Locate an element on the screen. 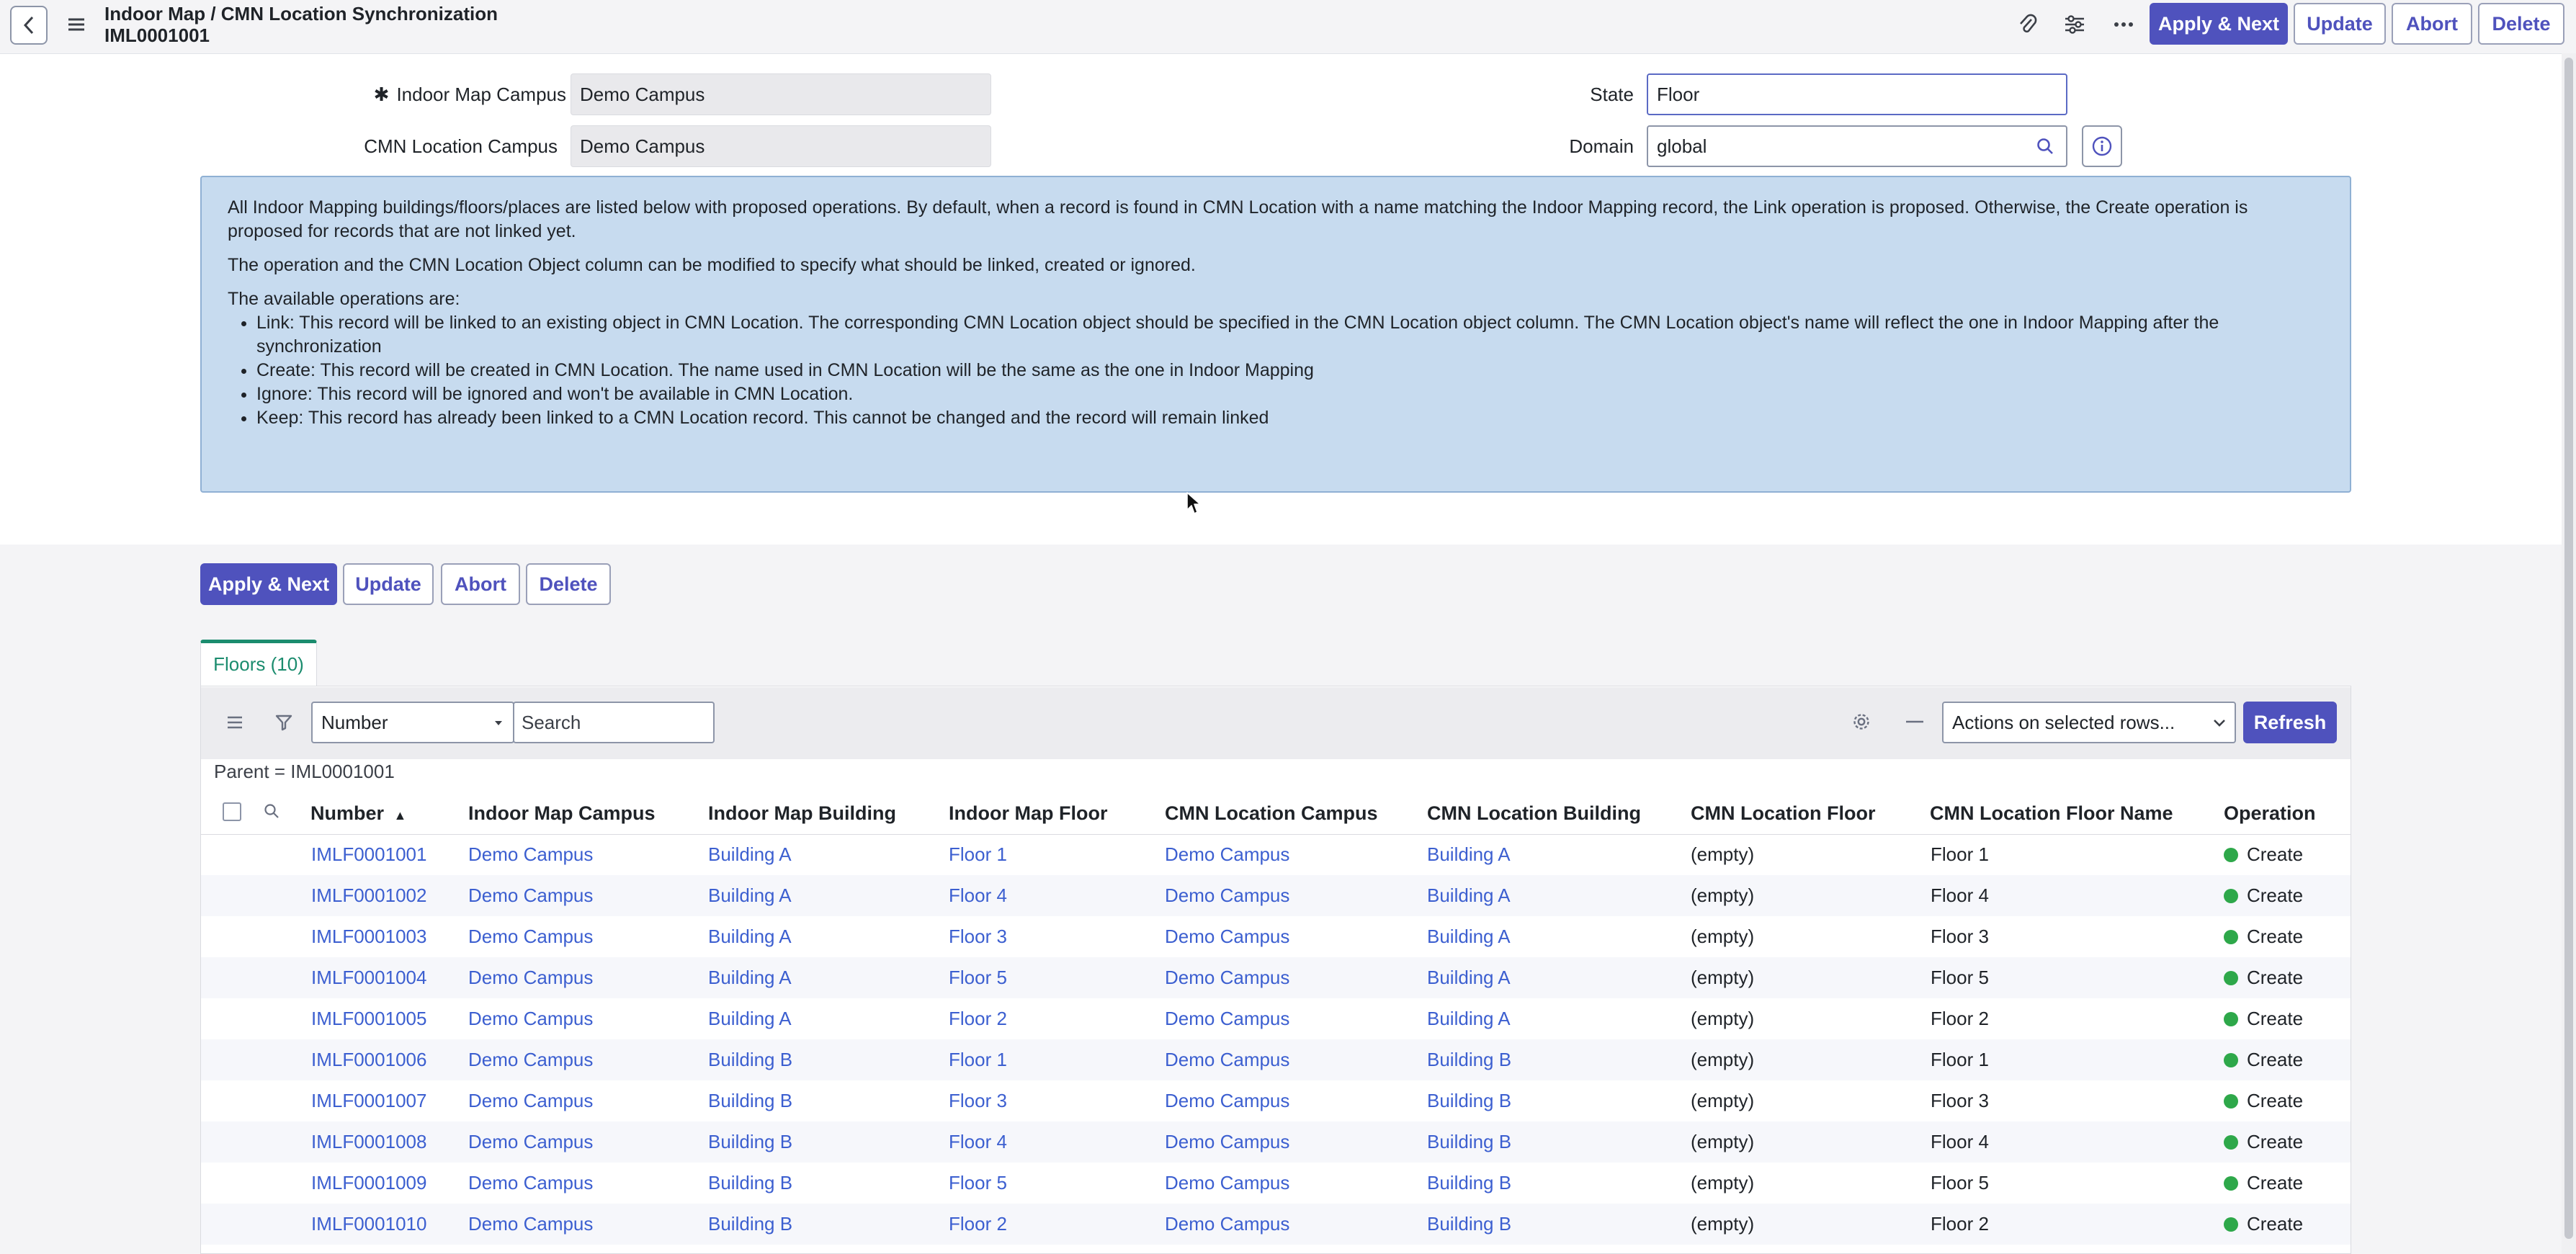 The height and width of the screenshot is (1254, 2576). select-all-checkbox is located at coordinates (232, 811).